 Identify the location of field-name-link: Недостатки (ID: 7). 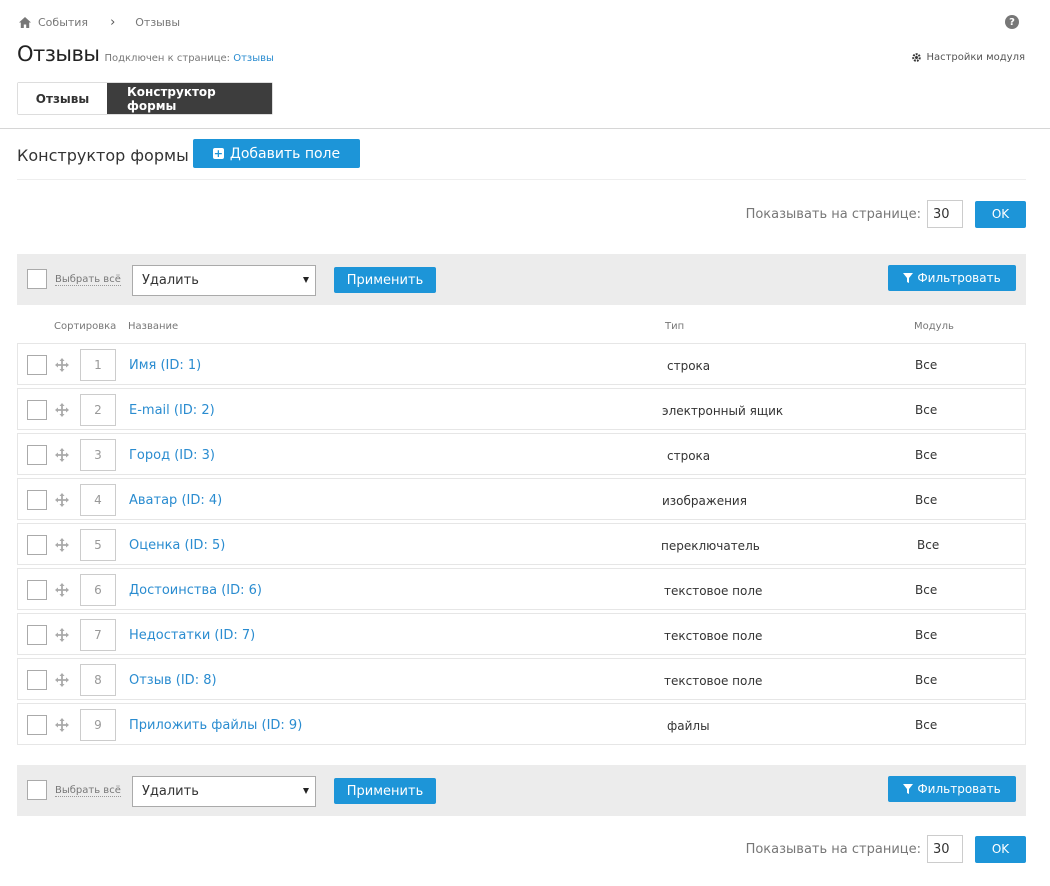
(192, 635).